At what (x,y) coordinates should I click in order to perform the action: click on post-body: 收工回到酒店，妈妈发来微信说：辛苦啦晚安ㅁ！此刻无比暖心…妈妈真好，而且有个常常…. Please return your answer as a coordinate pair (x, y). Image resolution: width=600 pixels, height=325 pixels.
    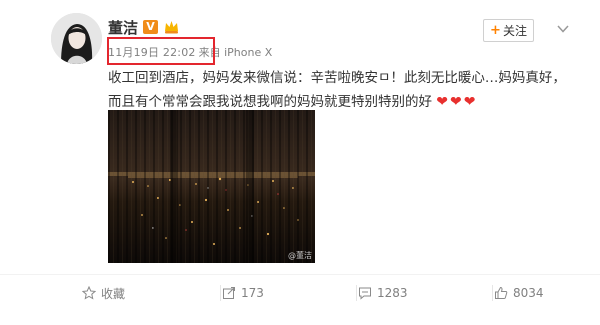
    Looking at the image, I should click on (337, 90).